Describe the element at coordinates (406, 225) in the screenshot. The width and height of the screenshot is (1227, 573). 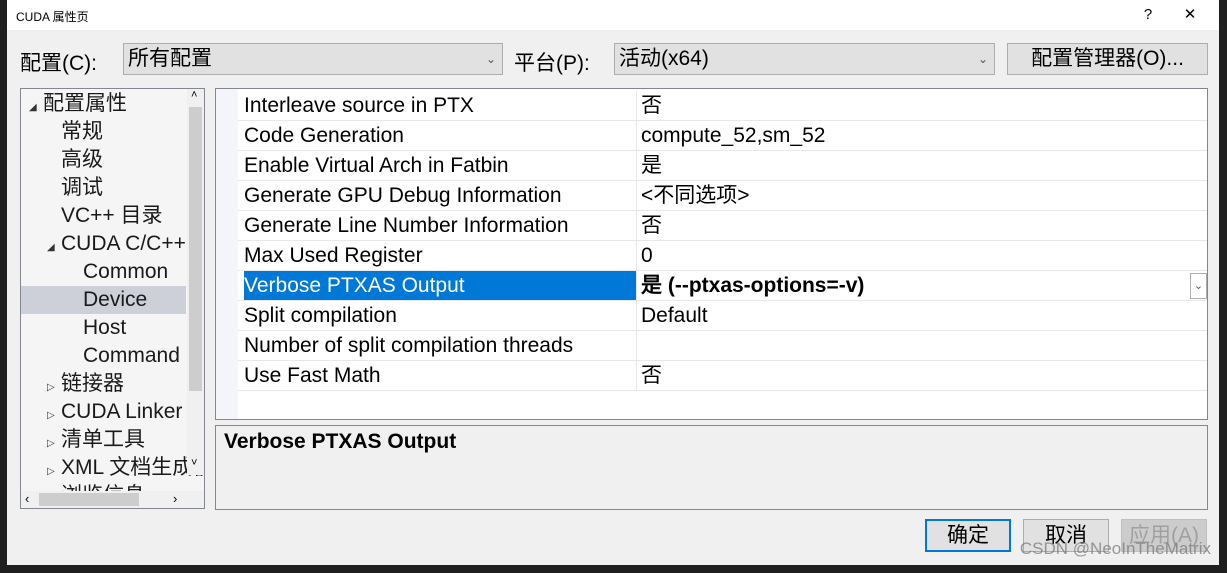
I see `property-name: Generate Line Number Information` at that location.